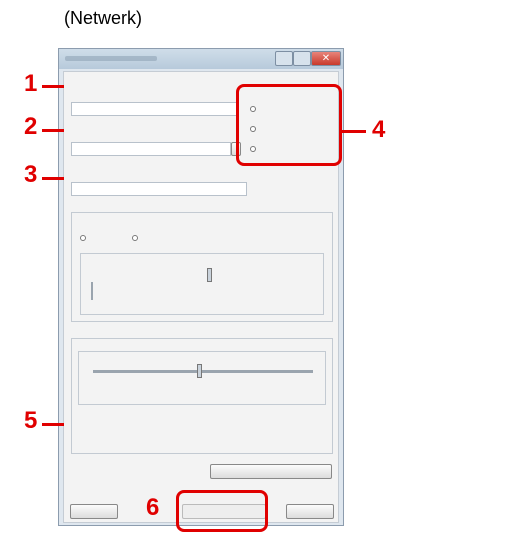 This screenshot has width=508, height=533. What do you see at coordinates (159, 189) in the screenshot?
I see `field-3-input` at bounding box center [159, 189].